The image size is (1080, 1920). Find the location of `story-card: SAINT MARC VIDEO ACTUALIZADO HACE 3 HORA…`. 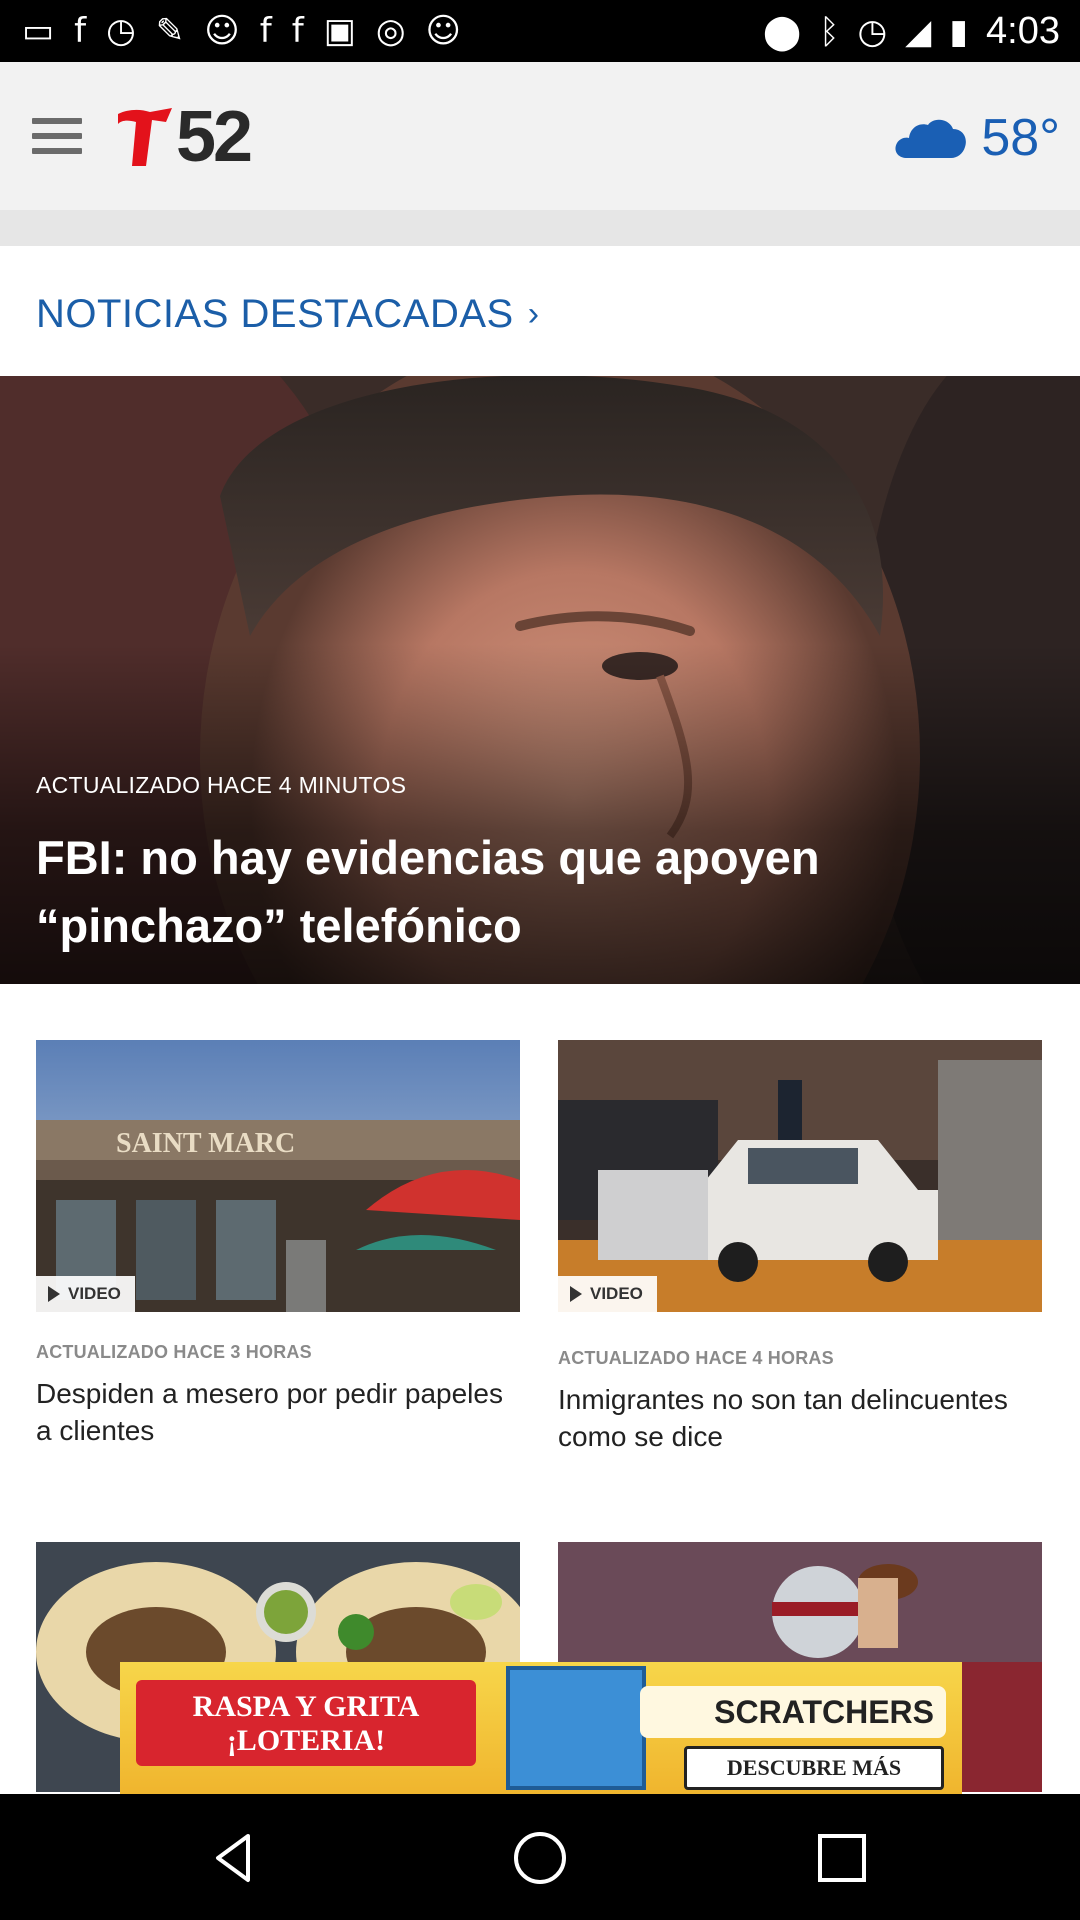

story-card: SAINT MARC VIDEO ACTUALIZADO HACE 3 HORA… is located at coordinates (278, 1244).